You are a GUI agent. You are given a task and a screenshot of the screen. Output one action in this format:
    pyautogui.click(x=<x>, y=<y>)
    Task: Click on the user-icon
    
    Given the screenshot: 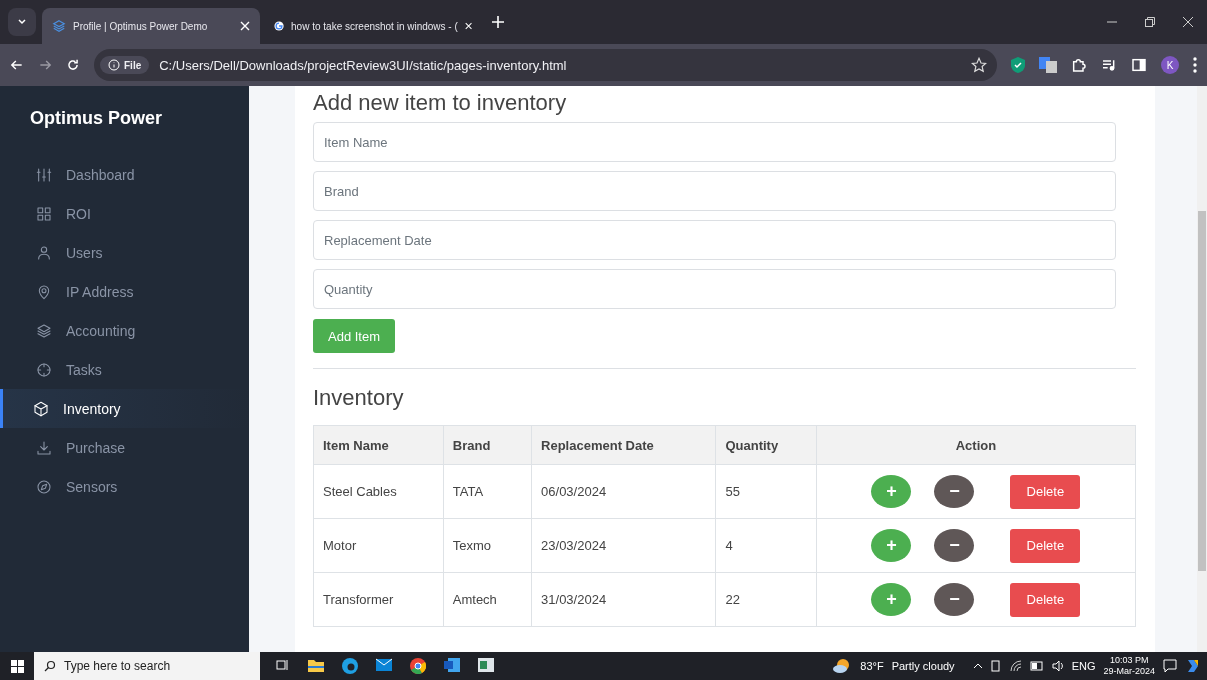 What is the action you would take?
    pyautogui.click(x=44, y=252)
    